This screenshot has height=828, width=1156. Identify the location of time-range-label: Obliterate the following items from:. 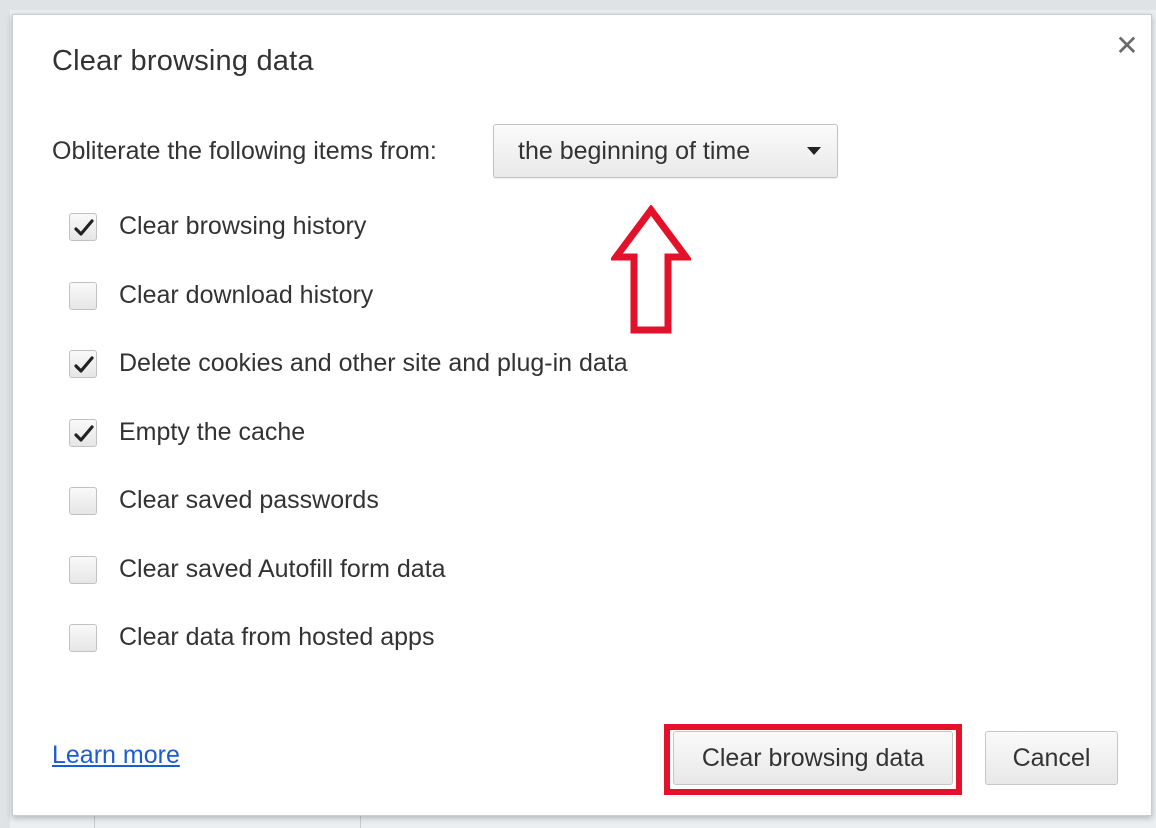
(244, 151).